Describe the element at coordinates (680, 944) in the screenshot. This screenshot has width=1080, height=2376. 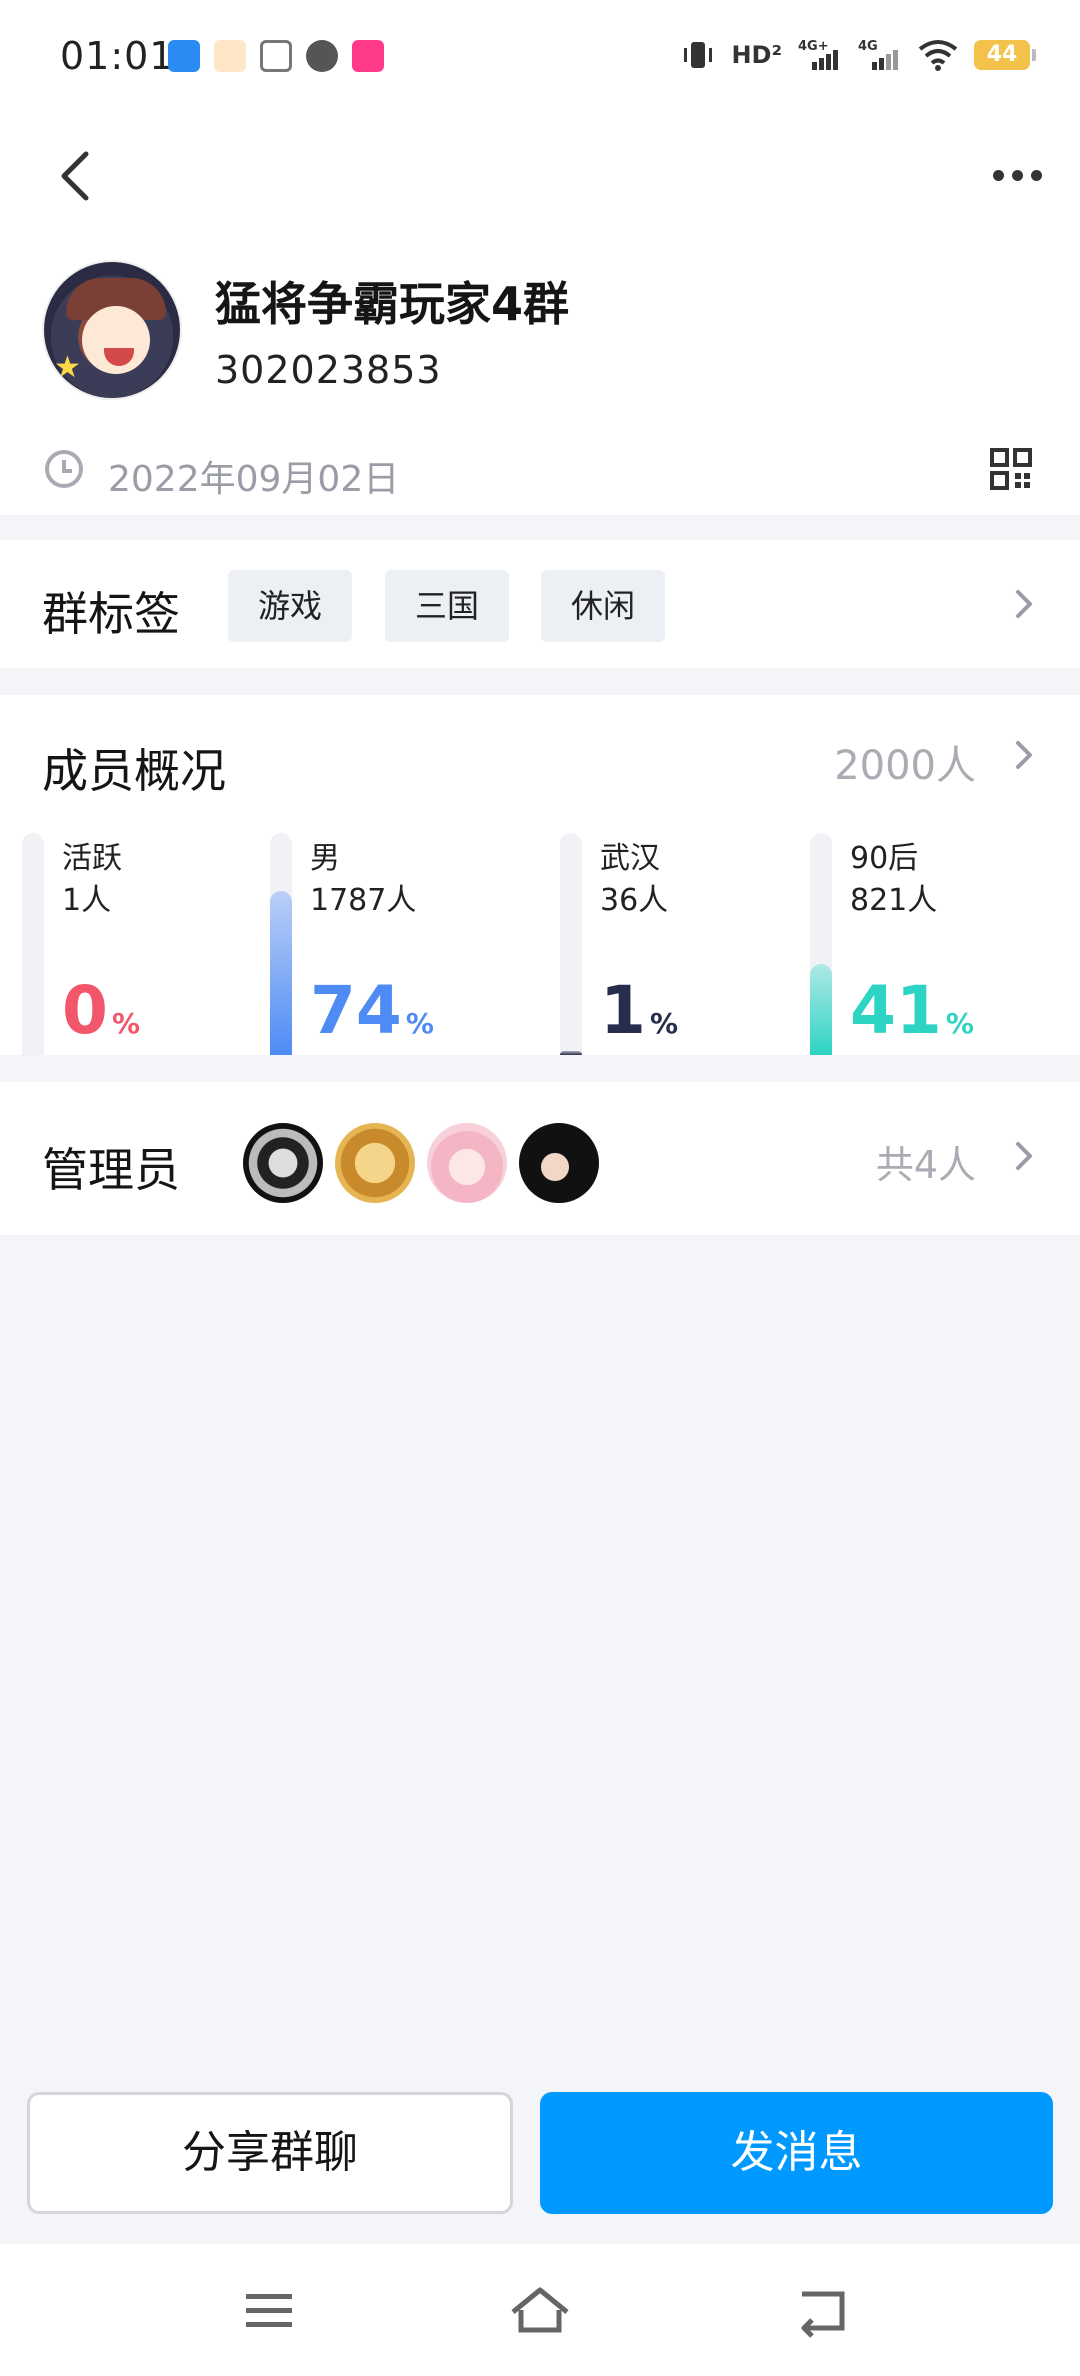
I see `stat-location: 武汉 36人 1%` at that location.